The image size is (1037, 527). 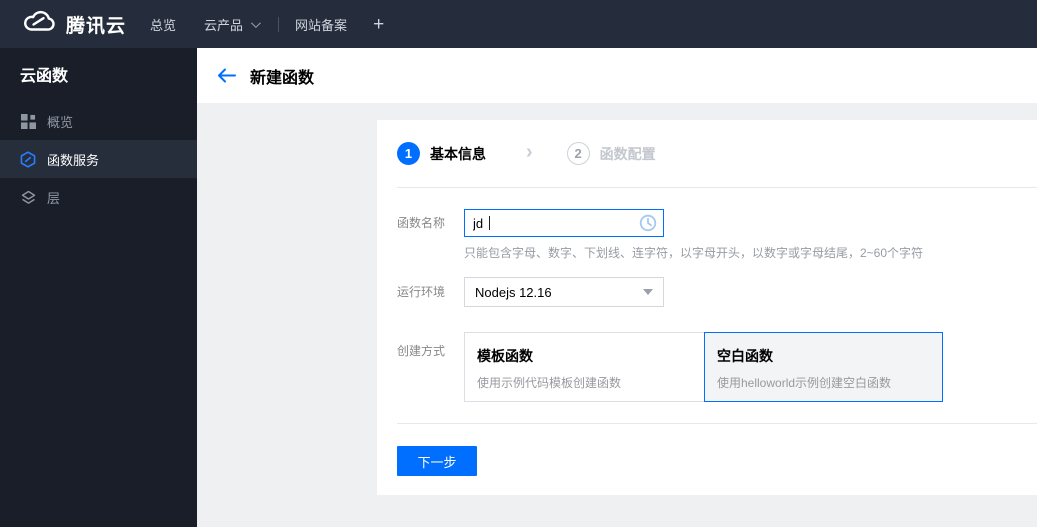 What do you see at coordinates (823, 367) in the screenshot?
I see `option-blank-function: 空白函数 使用helloworld示例创建空白函数` at bounding box center [823, 367].